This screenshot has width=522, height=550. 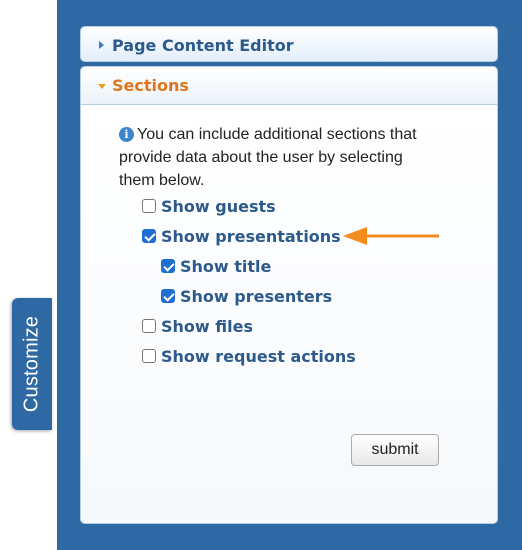 I want to click on customize-tab-label: Customize, so click(x=31, y=364).